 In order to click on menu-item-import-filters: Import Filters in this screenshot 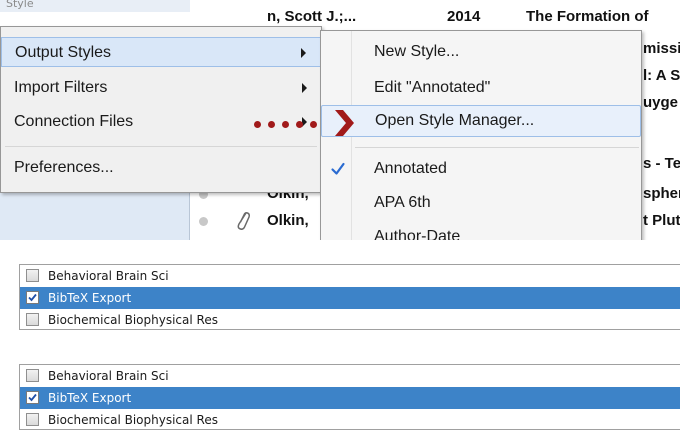, I will do `click(161, 88)`.